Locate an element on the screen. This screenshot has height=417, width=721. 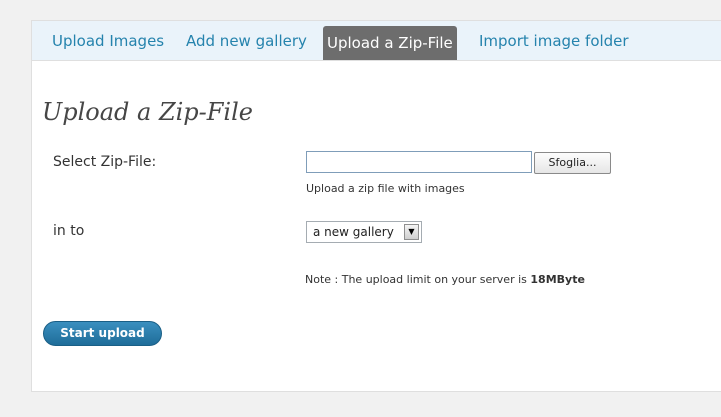
tab-import-image-folder: Import image folder is located at coordinates (554, 41).